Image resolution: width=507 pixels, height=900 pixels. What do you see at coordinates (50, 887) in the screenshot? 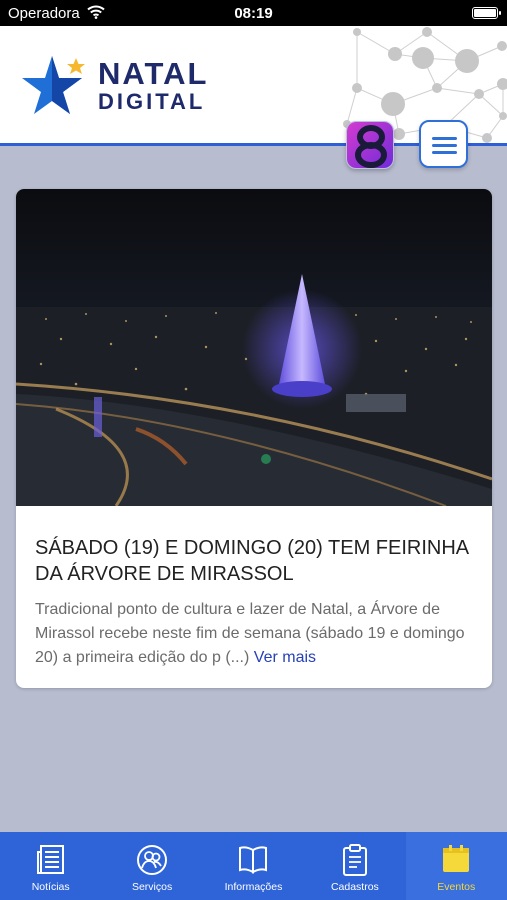
I see `tab-label: Notícias` at bounding box center [50, 887].